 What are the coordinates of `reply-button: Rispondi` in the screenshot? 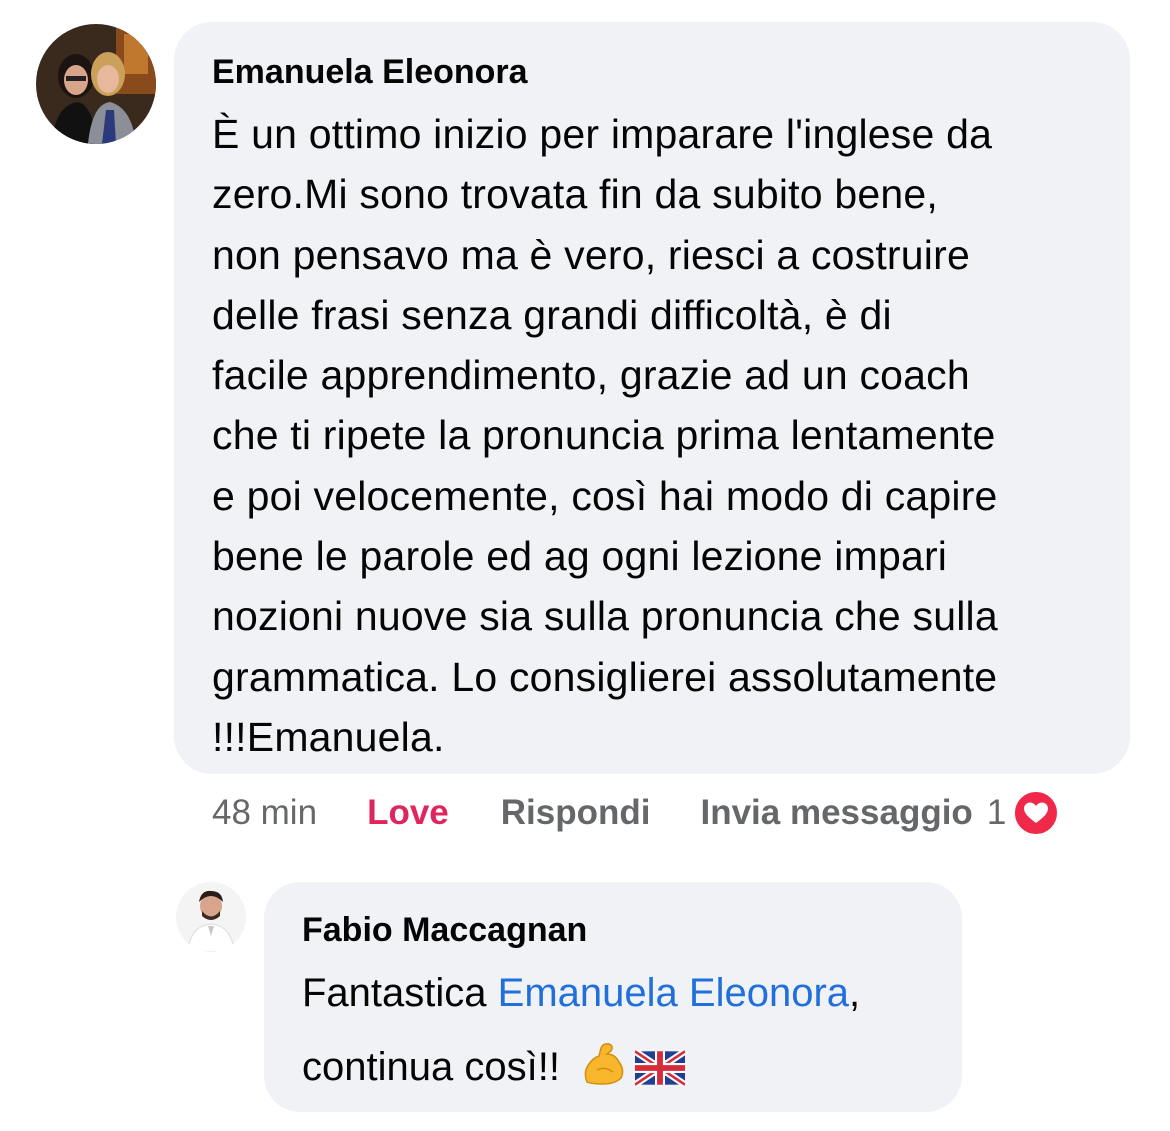 It's located at (576, 813).